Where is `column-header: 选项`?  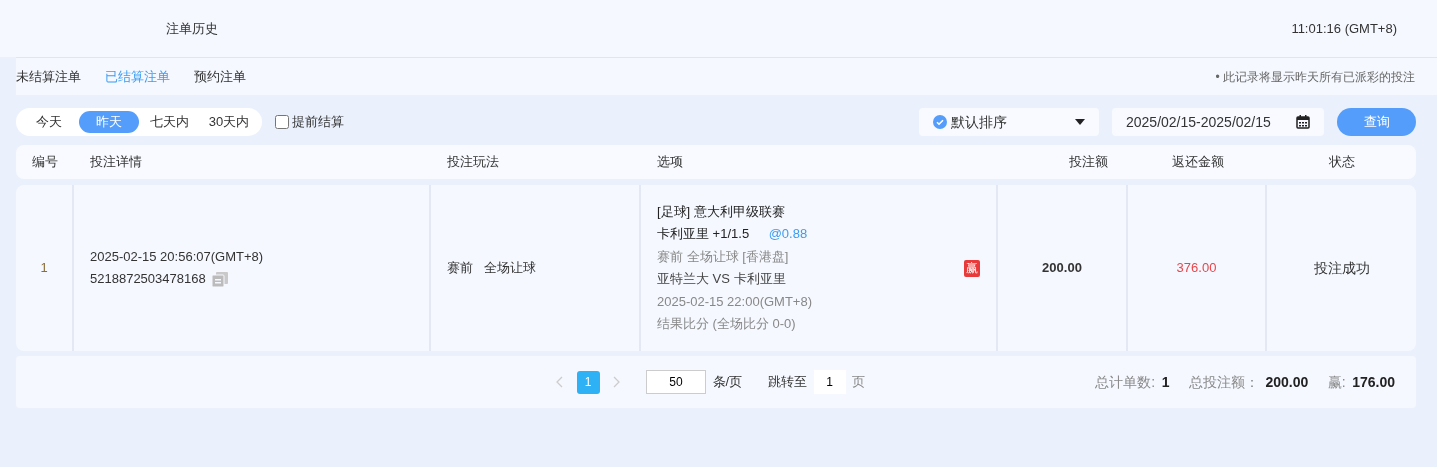 column-header: 选项 is located at coordinates (670, 162).